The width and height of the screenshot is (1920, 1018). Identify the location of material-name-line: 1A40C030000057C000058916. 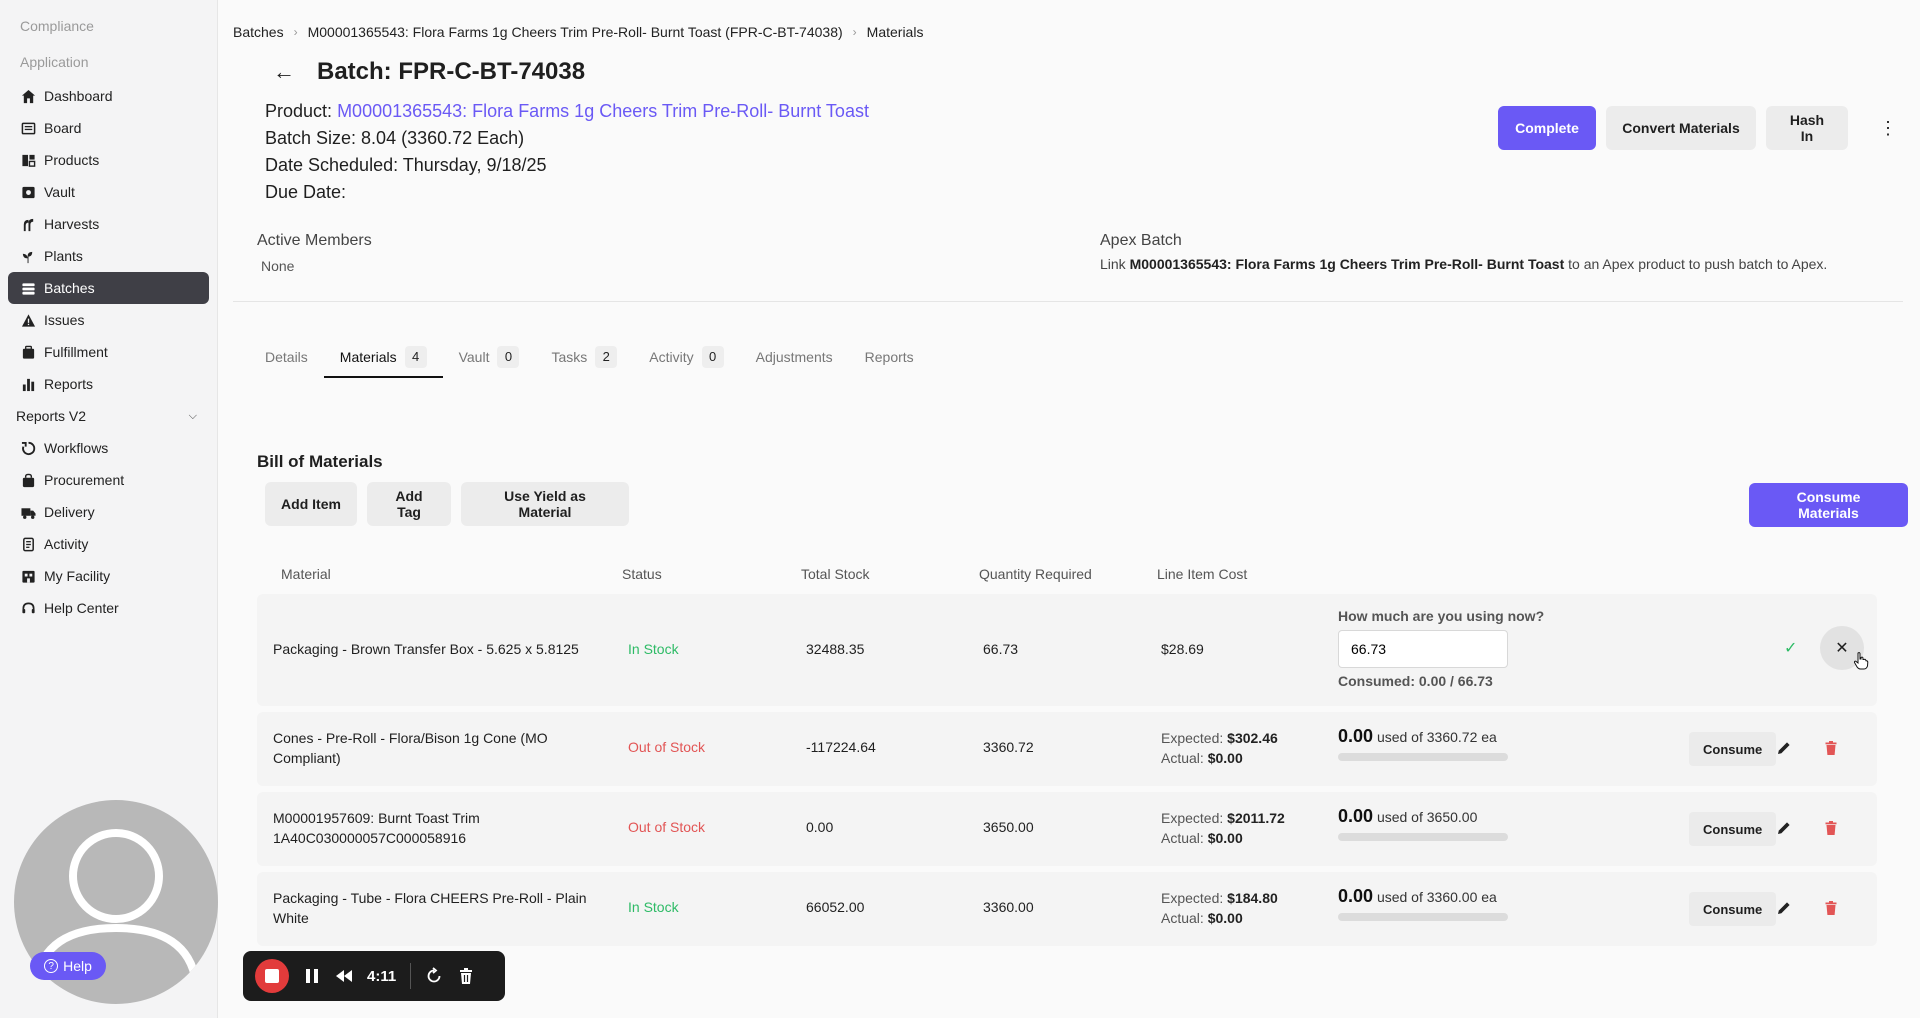
(370, 838).